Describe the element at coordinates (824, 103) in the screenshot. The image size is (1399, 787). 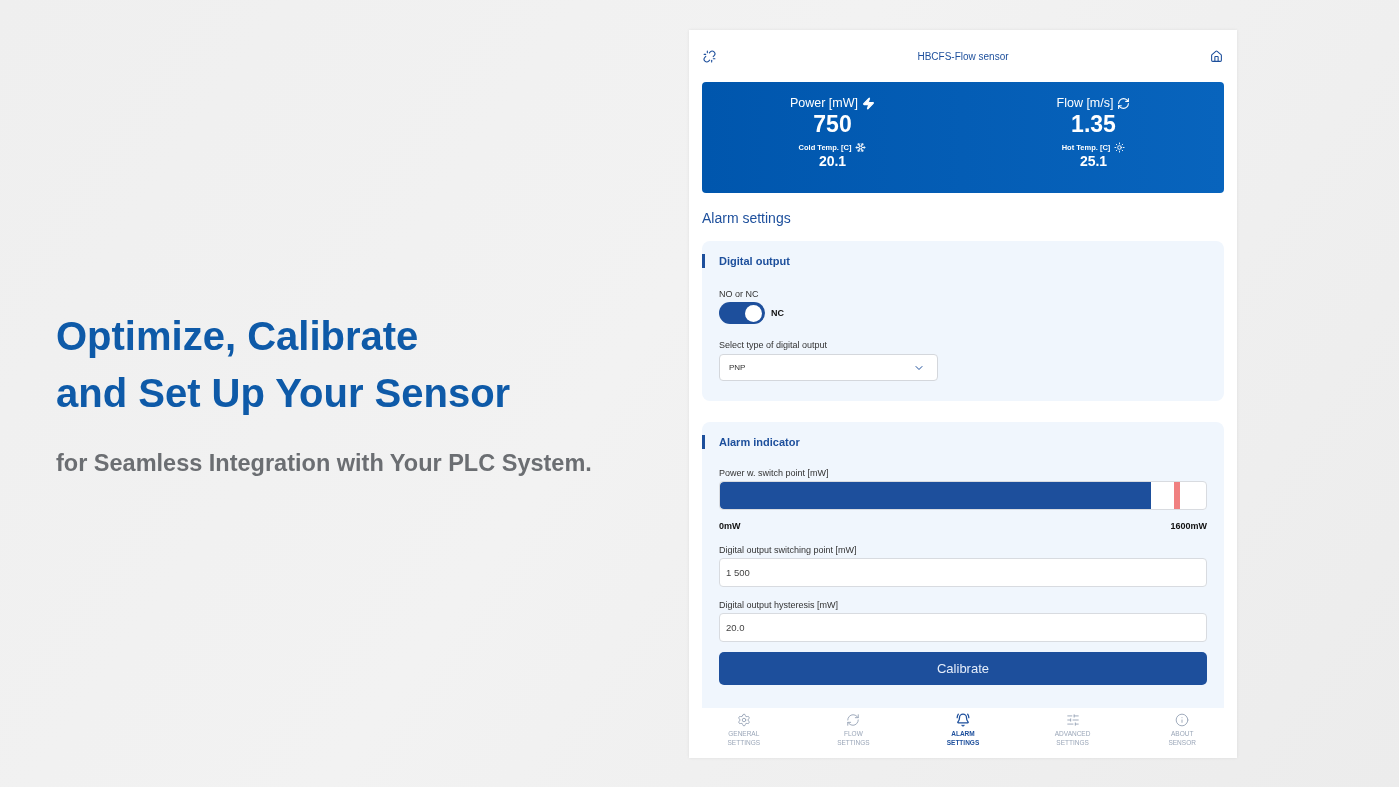
I see `reading-label: Power [mW]` at that location.